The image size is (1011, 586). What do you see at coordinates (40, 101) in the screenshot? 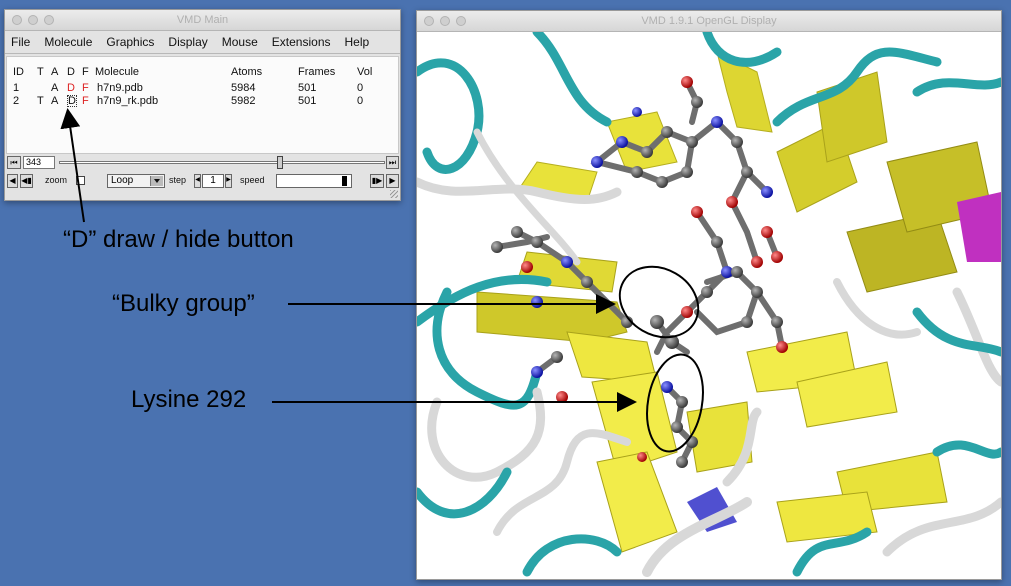
I see `mol-top-toggle: T` at bounding box center [40, 101].